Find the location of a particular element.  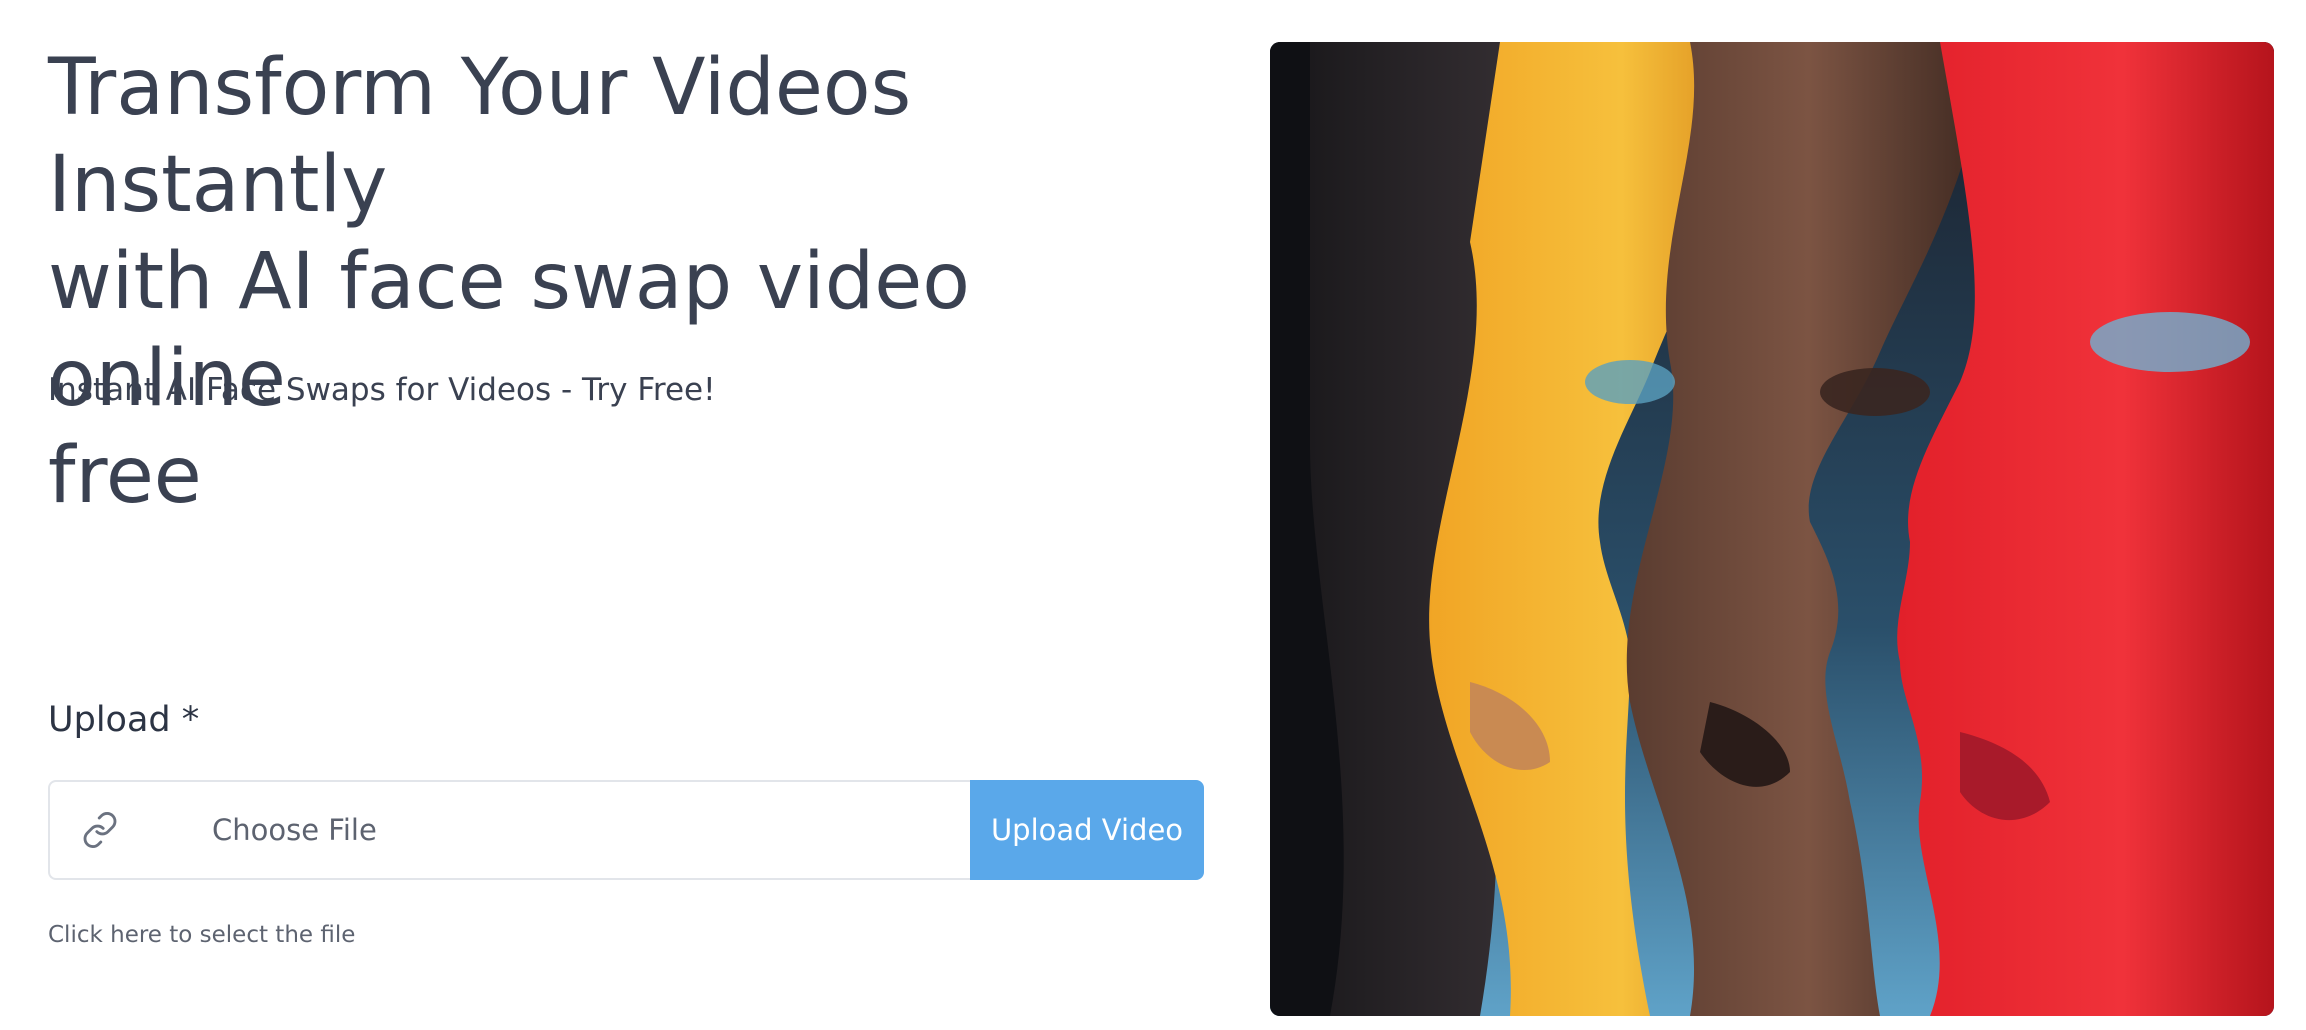

file-chooser: Choose File is located at coordinates (509, 830).